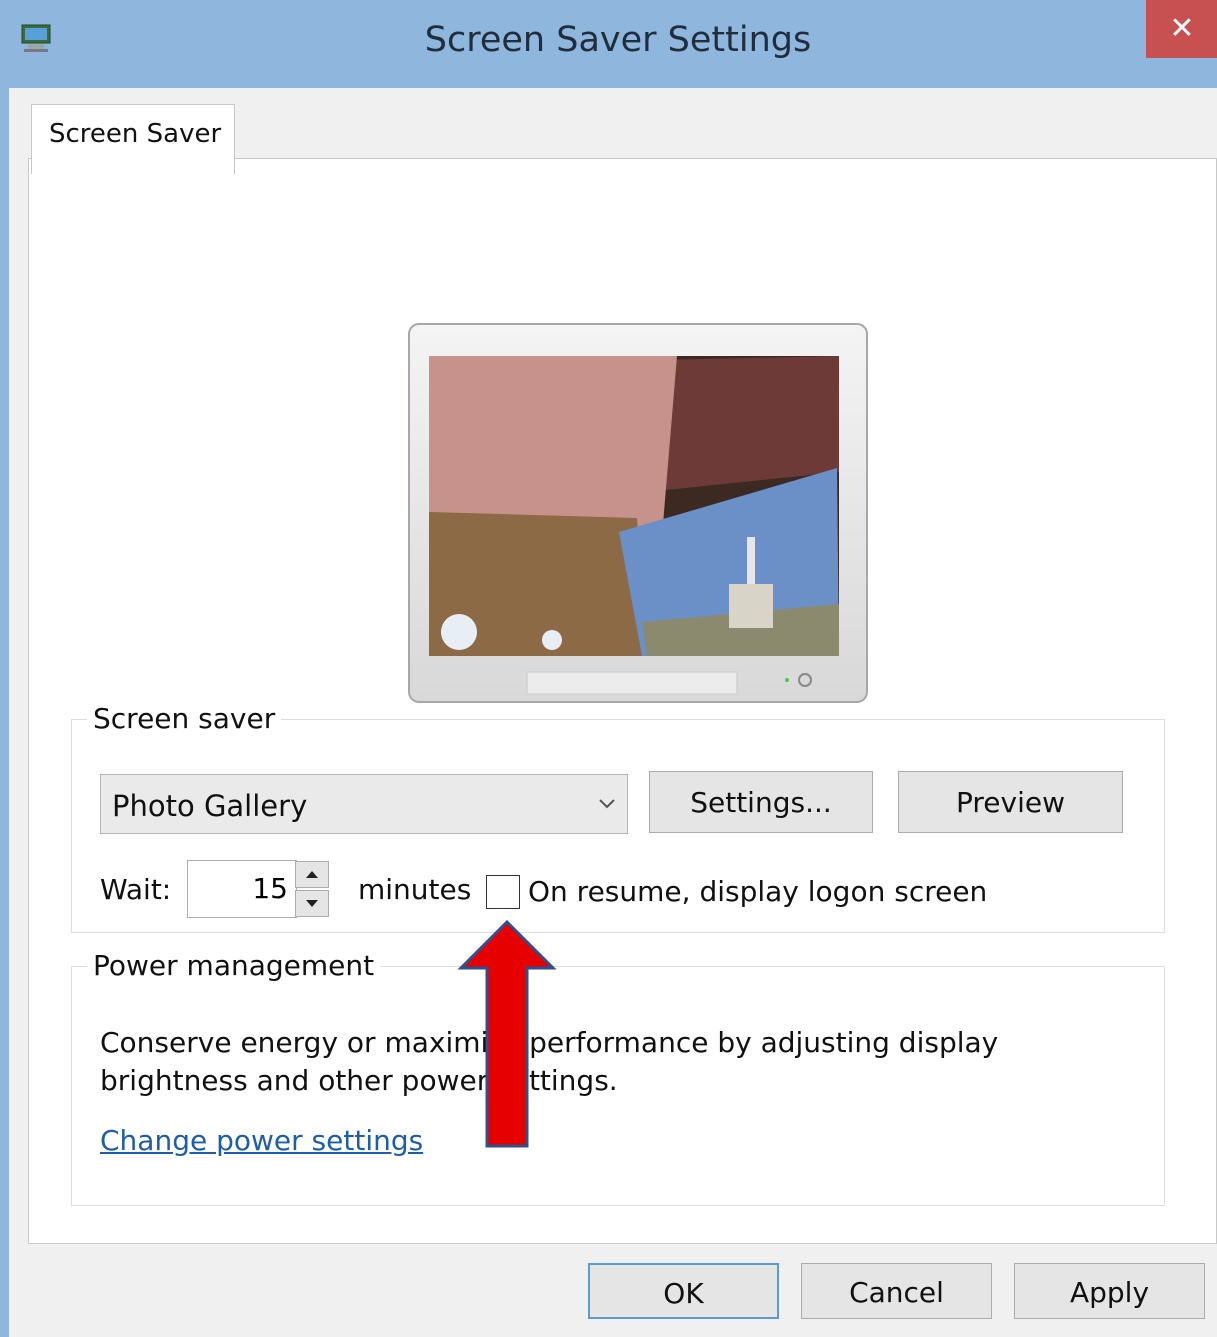 This screenshot has width=1217, height=1337. Describe the element at coordinates (1109, 1291) in the screenshot. I see `apply-button: Apply` at that location.